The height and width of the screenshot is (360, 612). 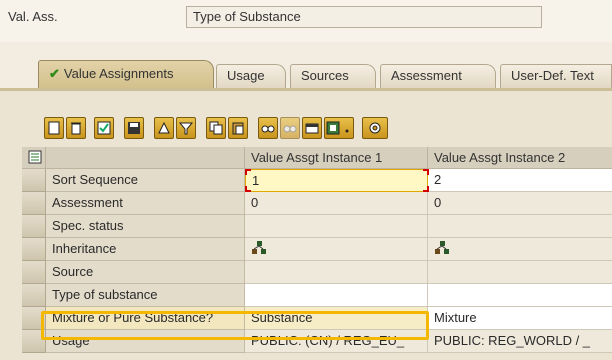 I want to click on column-header-instance-1: Value Assgt Instance 1, so click(x=336, y=158).